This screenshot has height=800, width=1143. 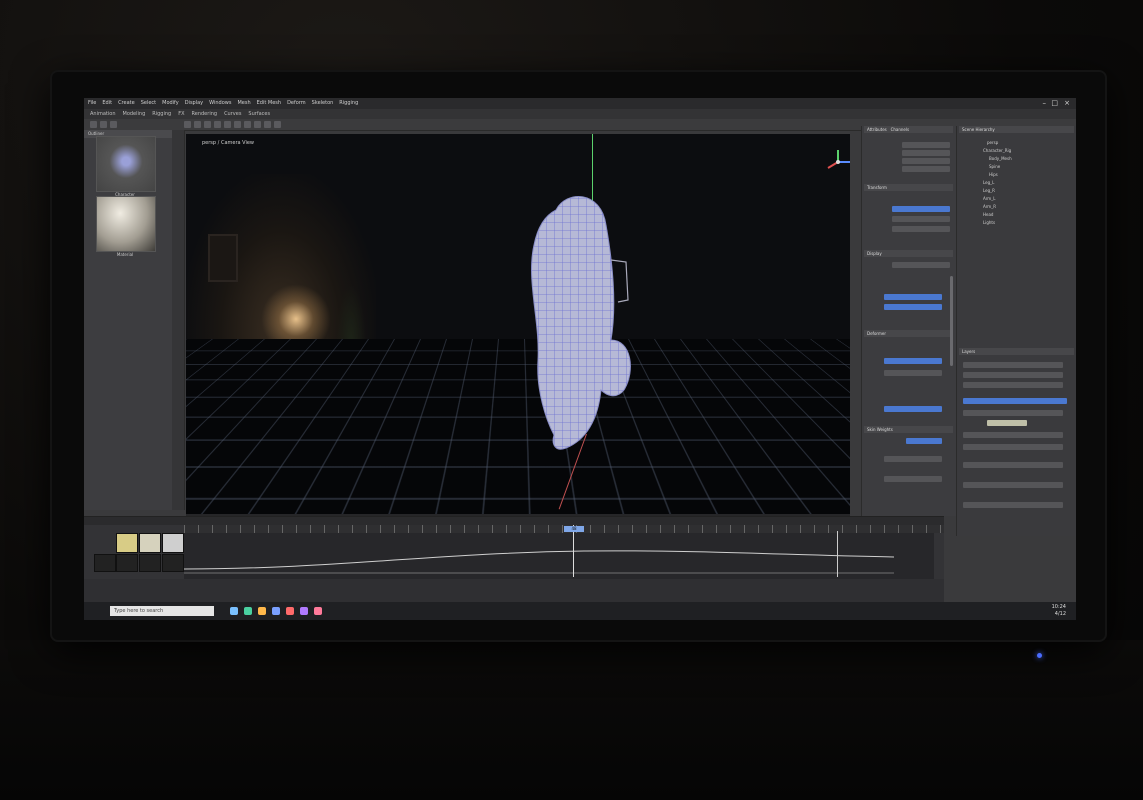 I want to click on scale-field, so click(x=926, y=161).